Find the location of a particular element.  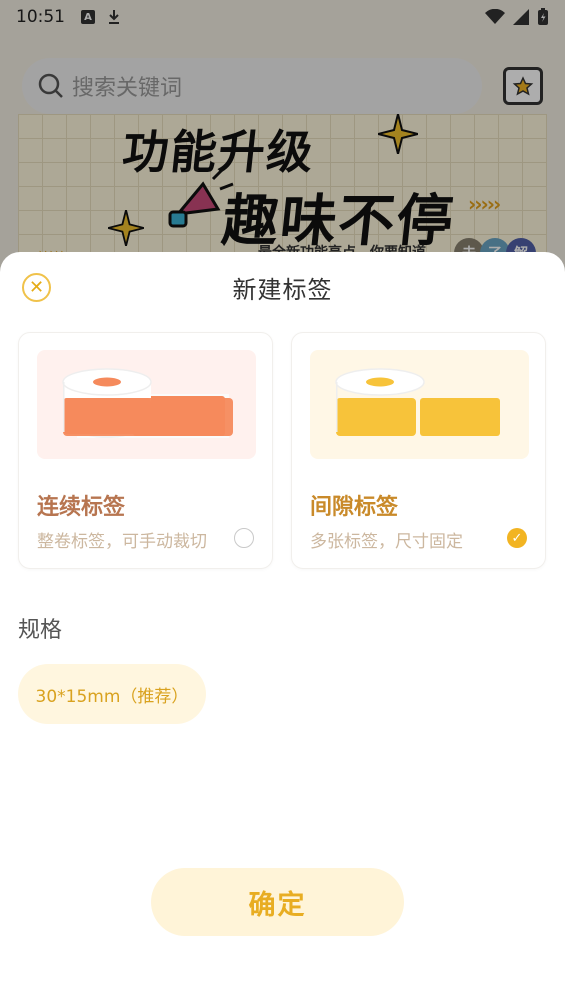

spec-option-label: 30*15mm（推荐） is located at coordinates (112, 696).